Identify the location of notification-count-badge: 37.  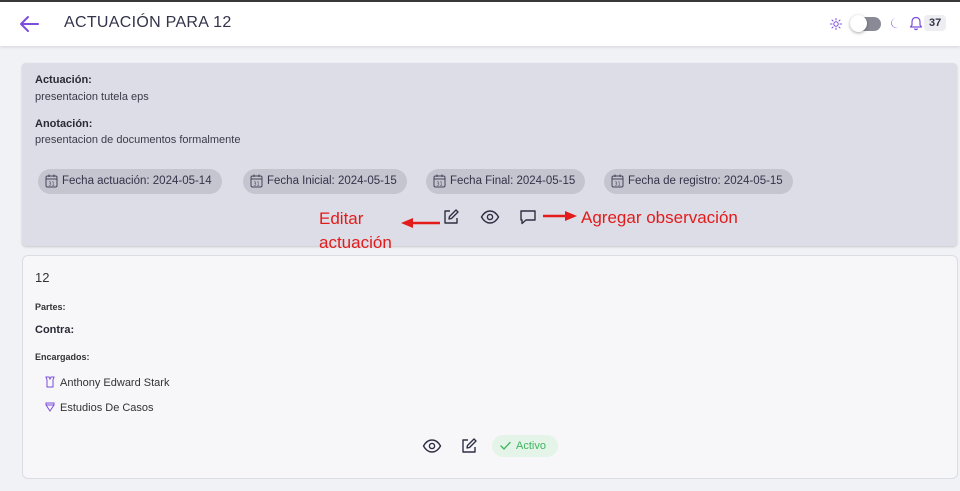
(935, 23).